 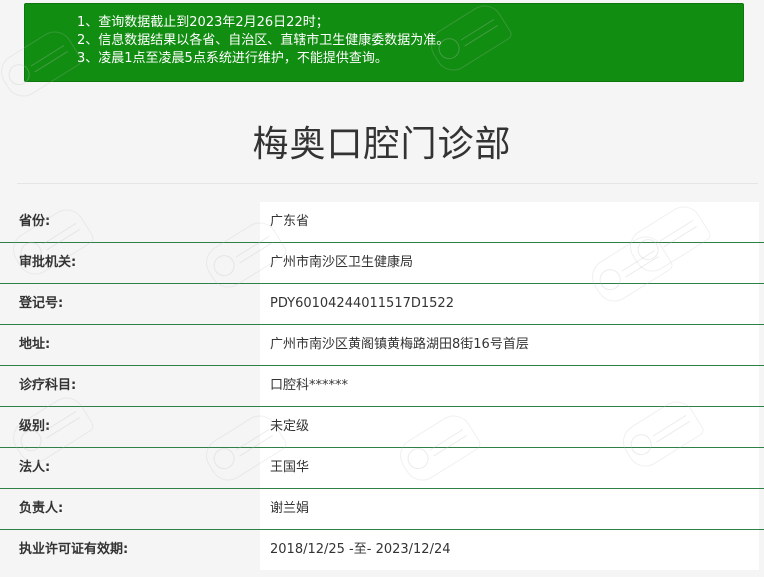 I want to click on details-row-approval-authority: 审批机关: 广州市南沙区卫生健康局, so click(x=382, y=263).